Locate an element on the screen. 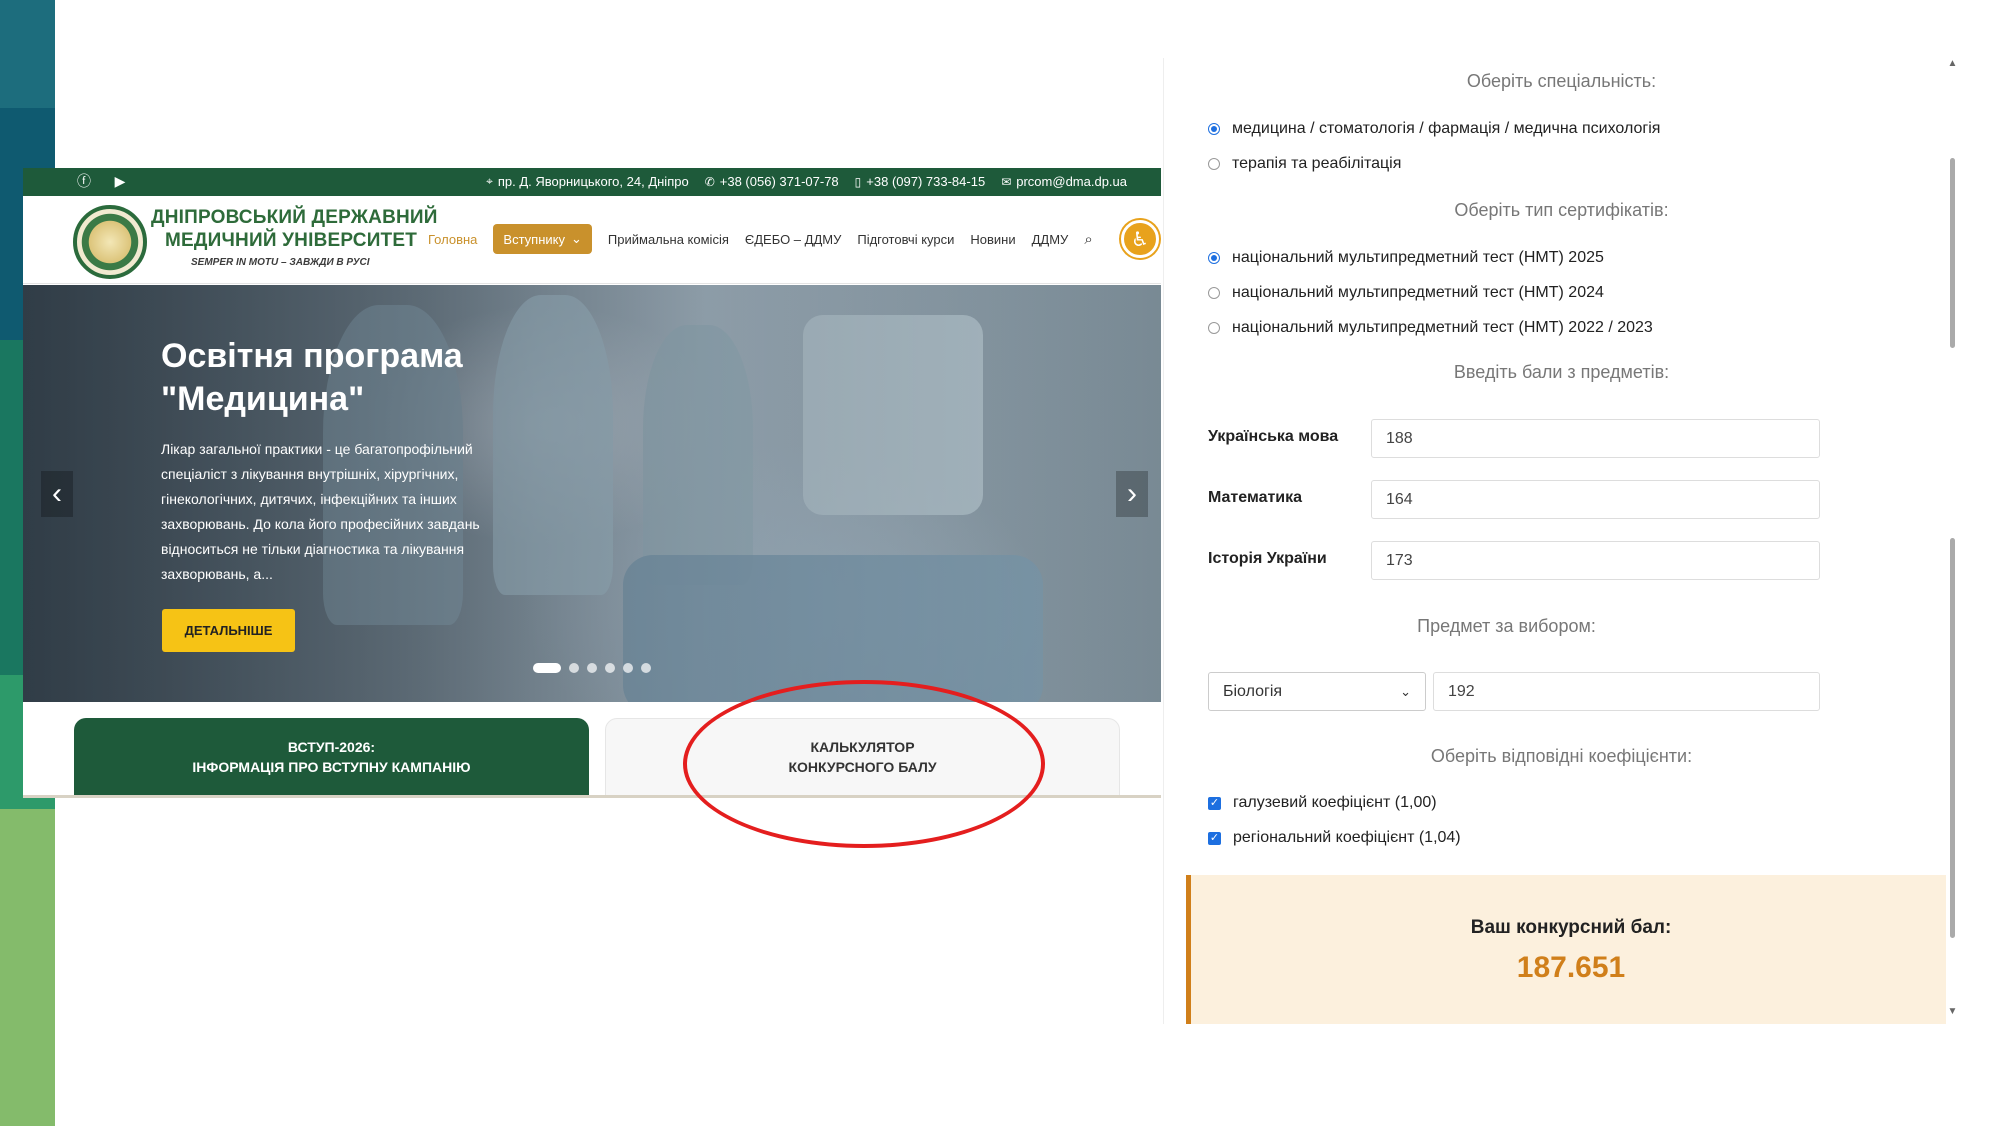 The image size is (2000, 1126). coef-regional-checkbox: ✓ регіональний коефіцієнт (1,04) is located at coordinates (1334, 838).